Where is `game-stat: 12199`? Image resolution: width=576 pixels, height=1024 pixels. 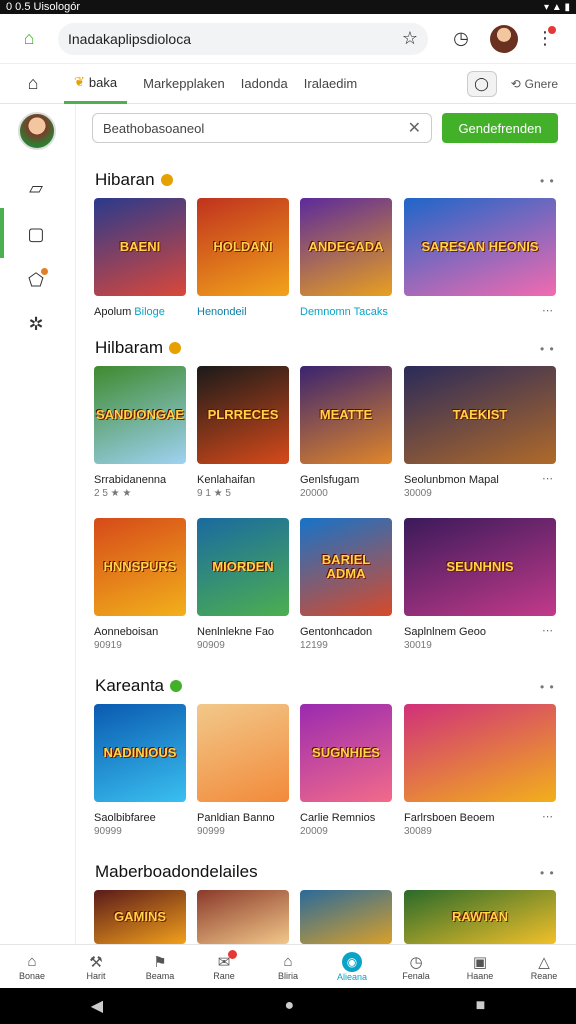 game-stat: 12199 is located at coordinates (314, 645).